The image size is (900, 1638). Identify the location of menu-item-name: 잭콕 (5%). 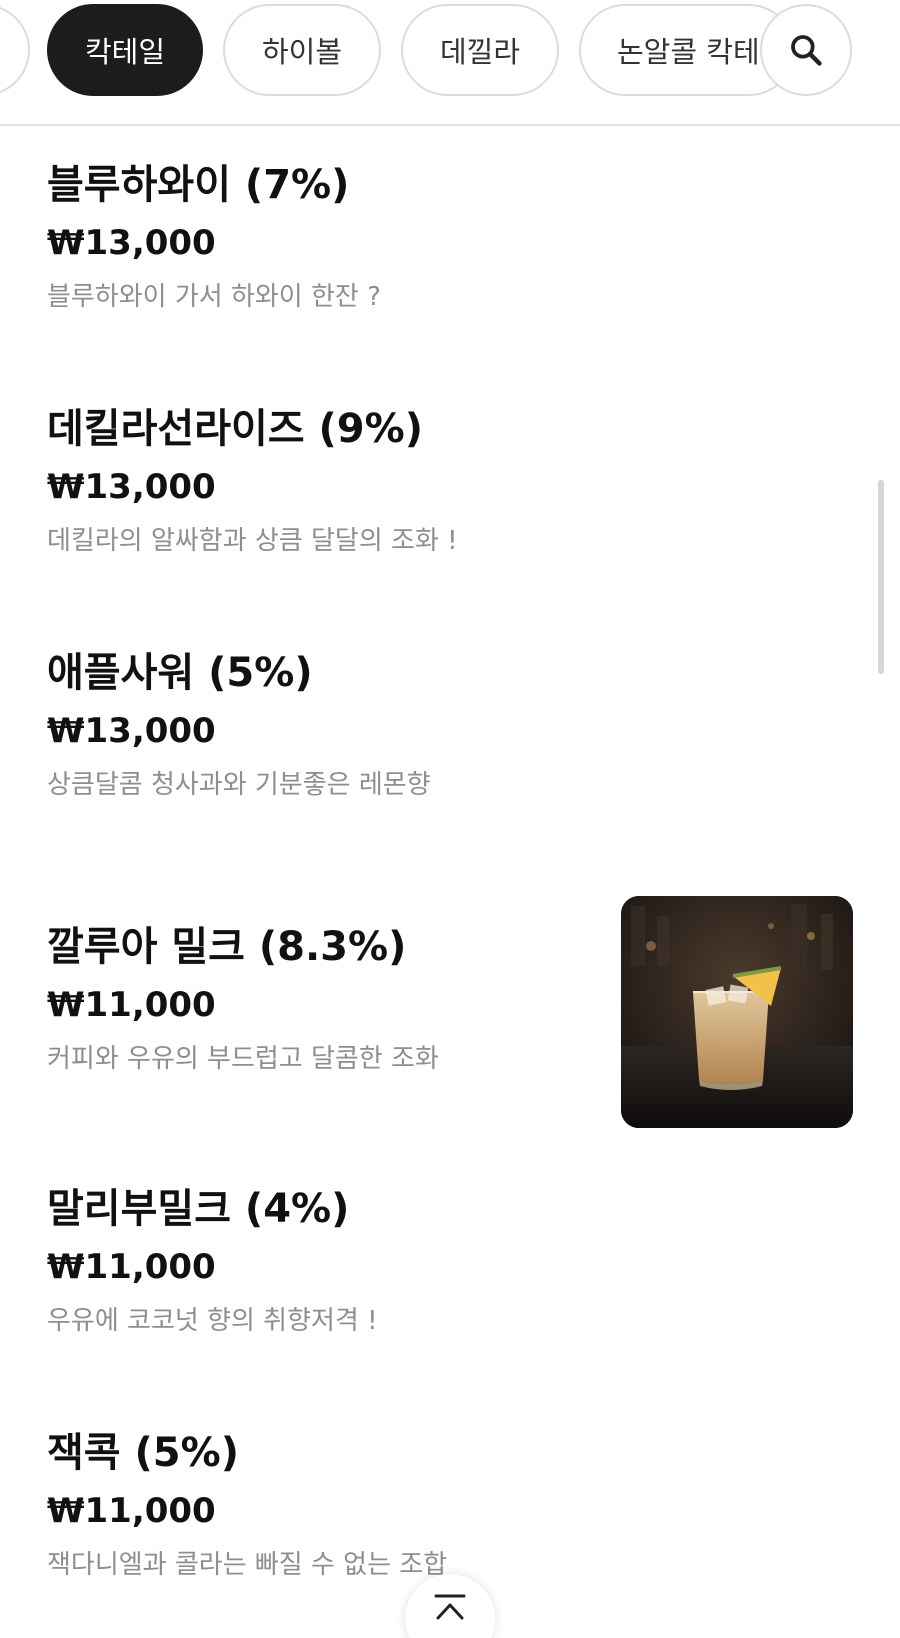
(143, 1453).